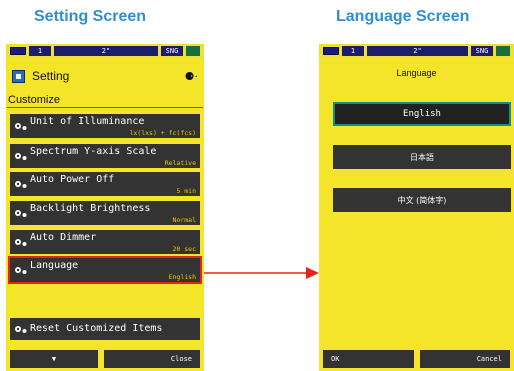 The image size is (514, 371). I want to click on language-option-label: English, so click(422, 114).